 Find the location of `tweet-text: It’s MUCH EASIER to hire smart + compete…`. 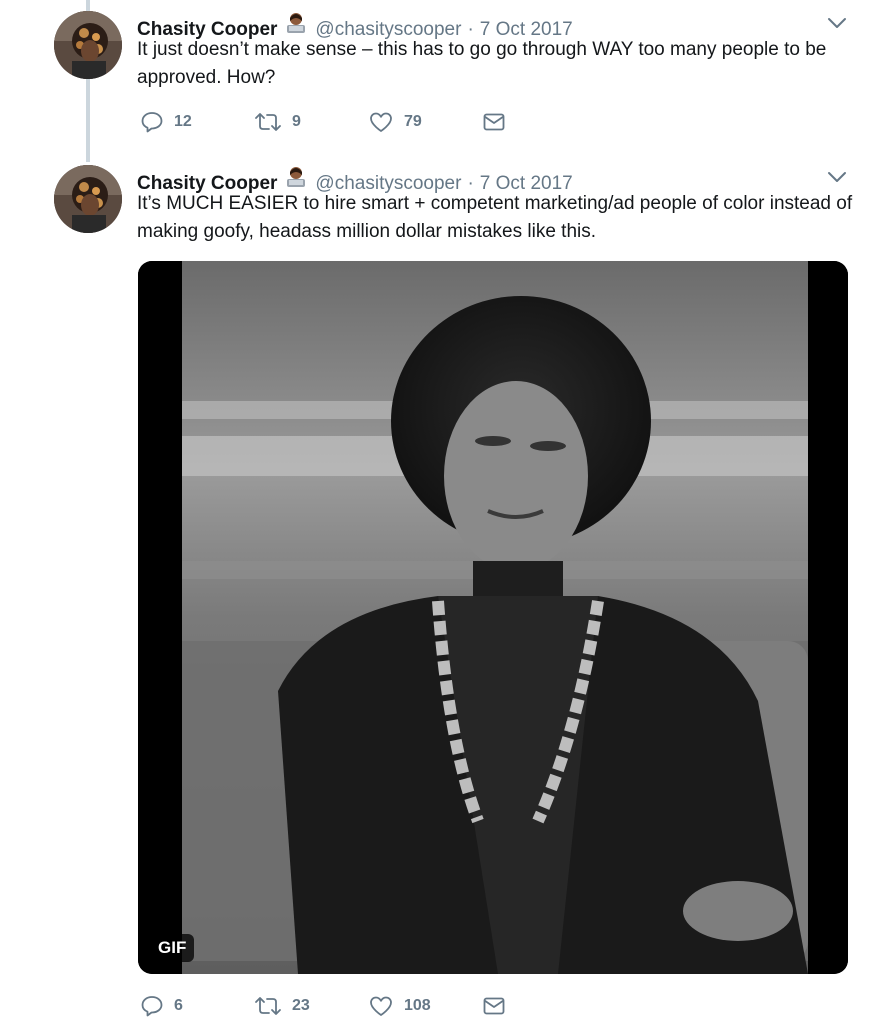

tweet-text: It’s MUCH EASIER to hire smart + compete… is located at coordinates (495, 217).